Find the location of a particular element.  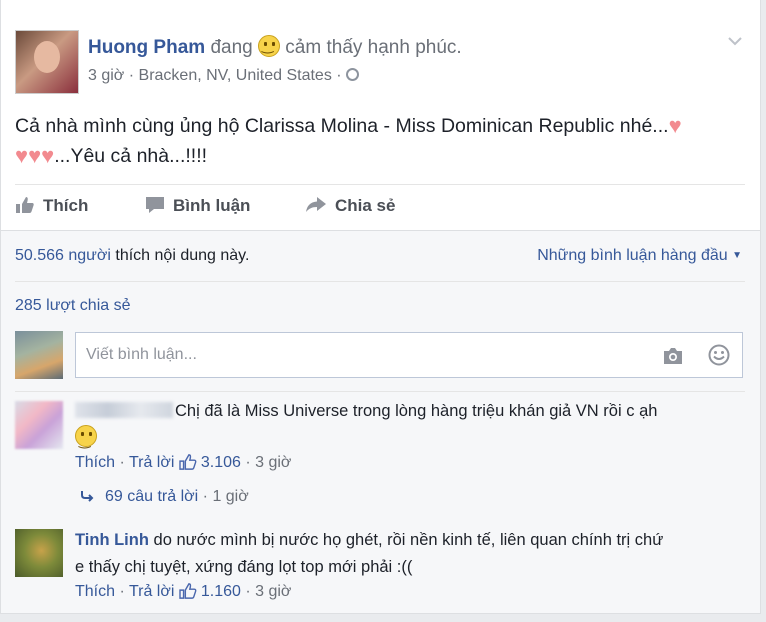

post-meta: 3 giờ · Bracken, NV, United States · is located at coordinates (224, 76).